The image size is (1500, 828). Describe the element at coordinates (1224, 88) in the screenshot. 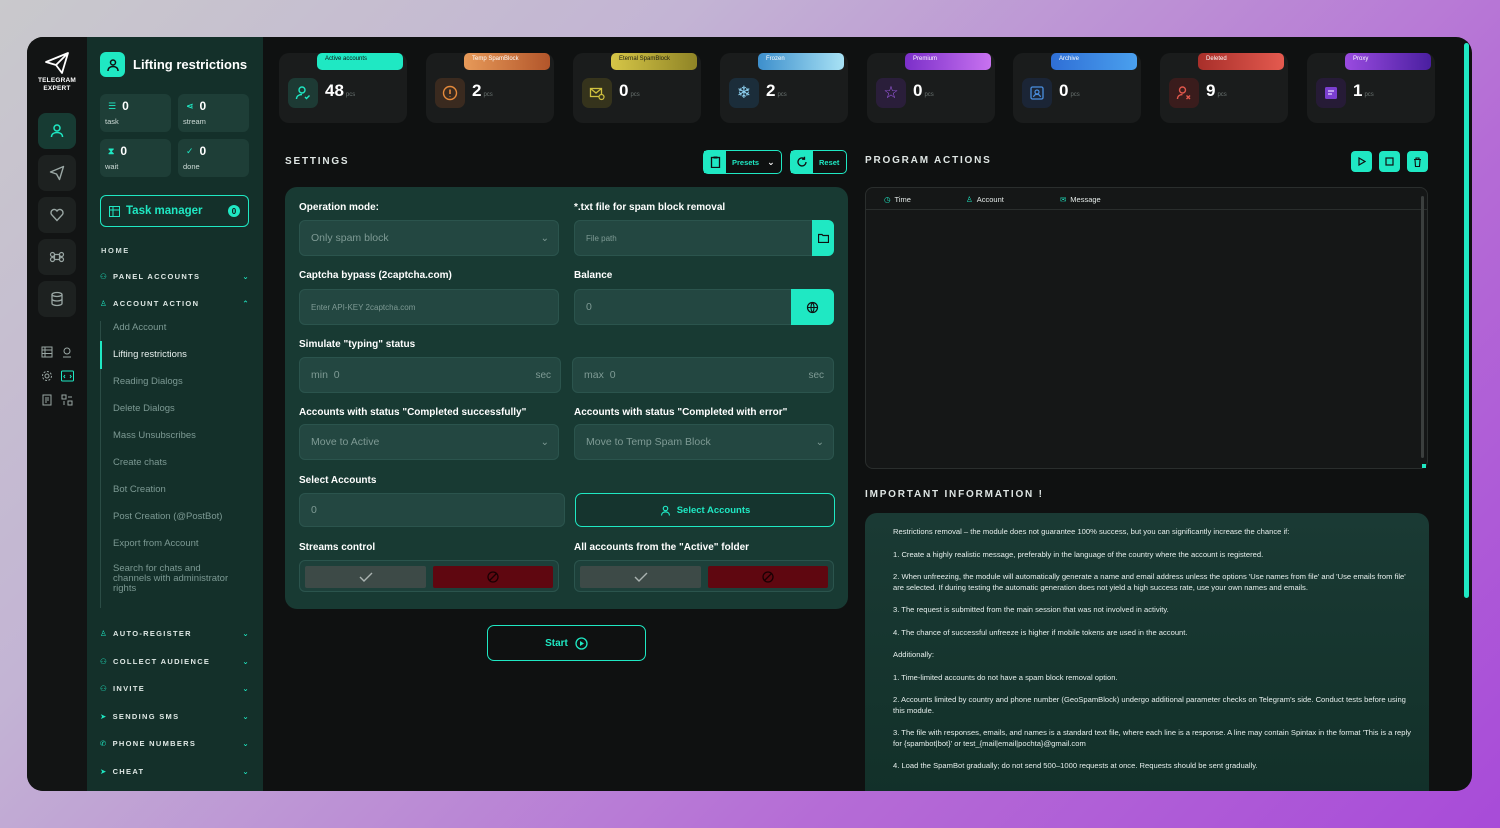

I see `card-deleted: Deleted 9 pcs` at that location.